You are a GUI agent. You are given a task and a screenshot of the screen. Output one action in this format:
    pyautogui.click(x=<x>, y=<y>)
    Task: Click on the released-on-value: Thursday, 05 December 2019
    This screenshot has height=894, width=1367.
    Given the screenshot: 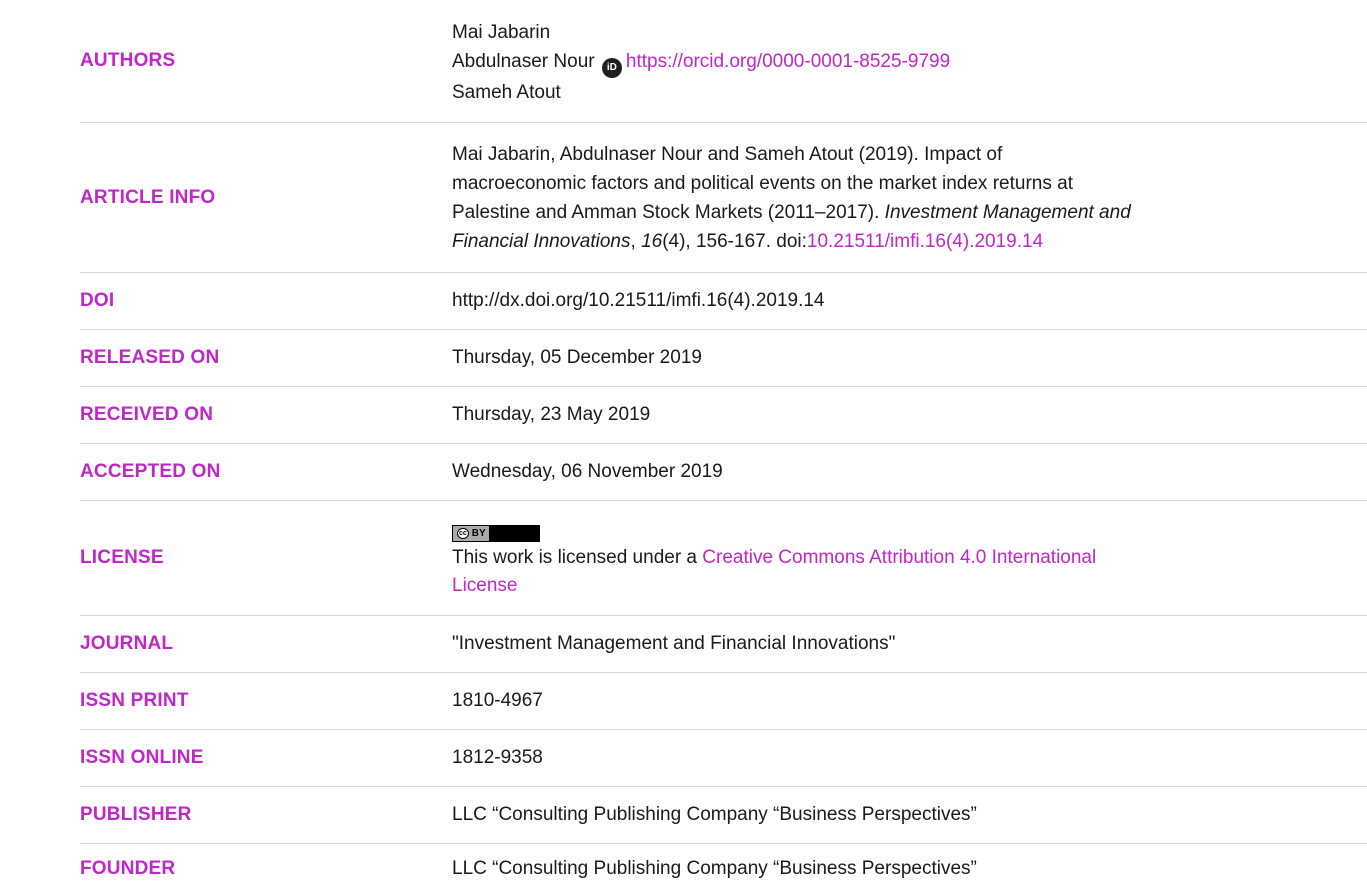 What is the action you would take?
    pyautogui.click(x=577, y=357)
    